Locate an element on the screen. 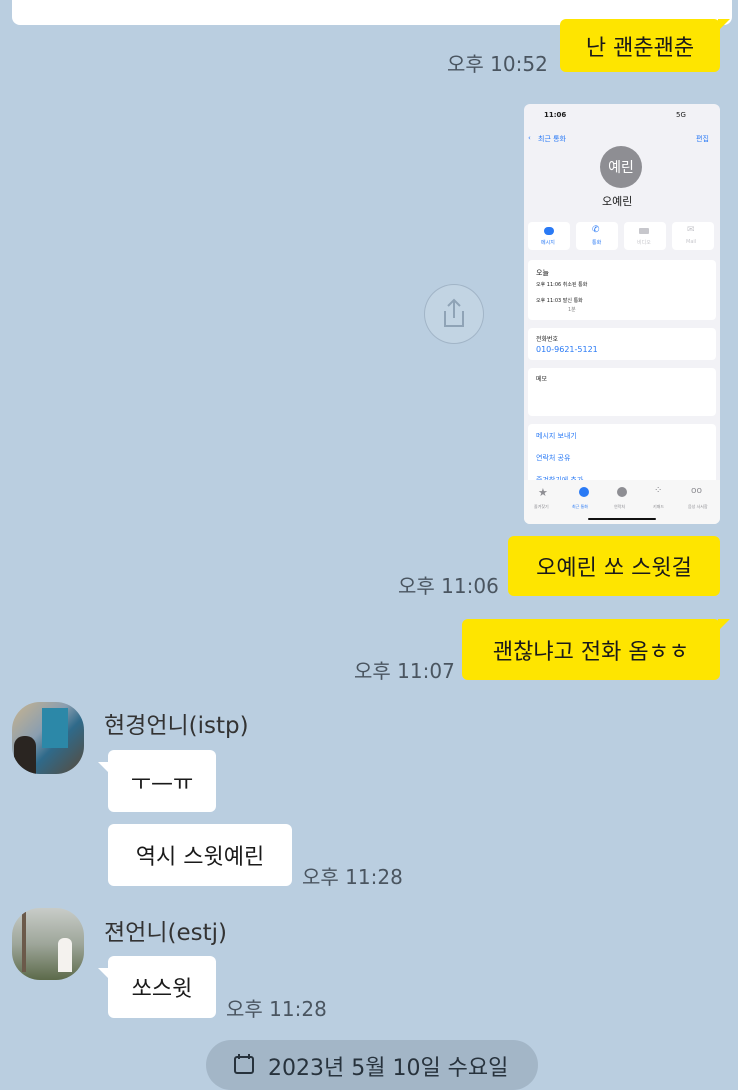  call-history-card: 오늘 오후 11:06 취소된 통화 오후 11:03 발신 통화 1분 is located at coordinates (622, 290).